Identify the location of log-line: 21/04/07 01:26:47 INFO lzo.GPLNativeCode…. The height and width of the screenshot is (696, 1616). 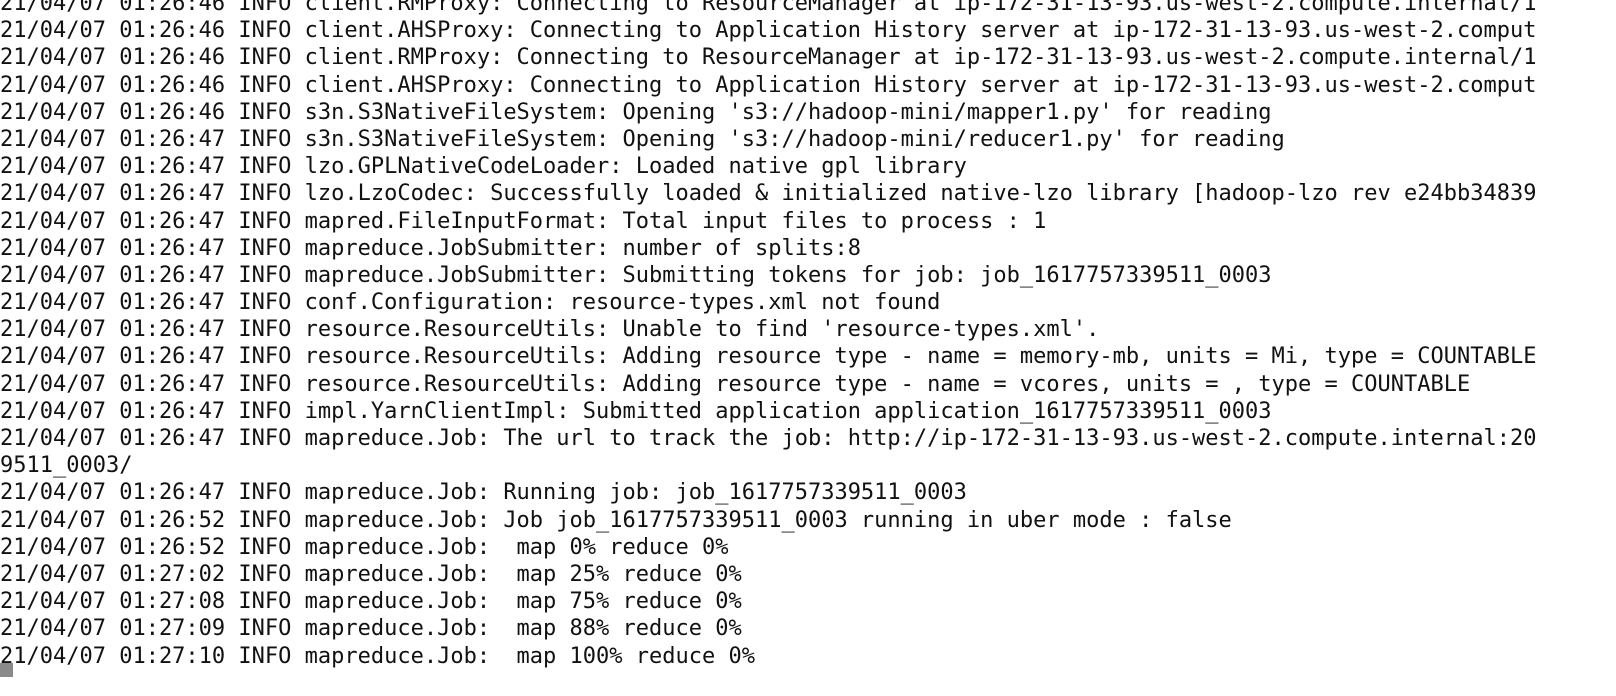
(483, 167).